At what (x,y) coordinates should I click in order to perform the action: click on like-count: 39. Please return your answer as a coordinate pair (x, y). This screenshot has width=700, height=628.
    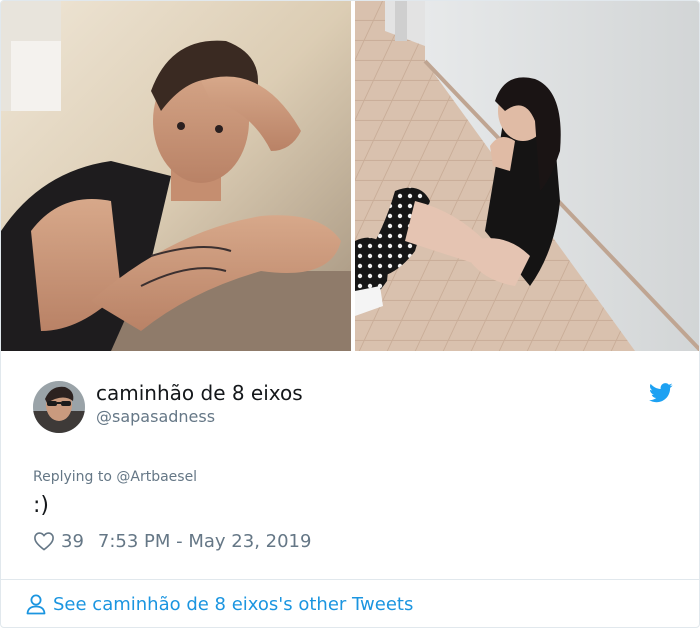
    Looking at the image, I should click on (72, 541).